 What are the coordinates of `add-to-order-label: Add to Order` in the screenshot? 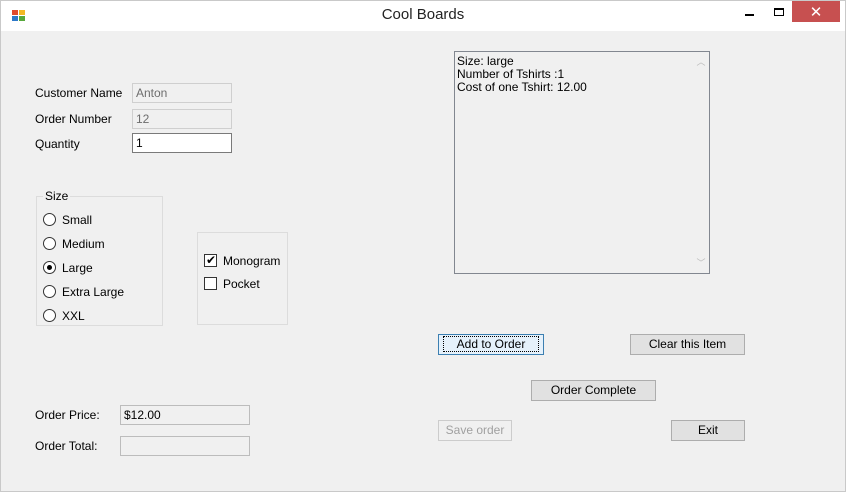 It's located at (491, 344).